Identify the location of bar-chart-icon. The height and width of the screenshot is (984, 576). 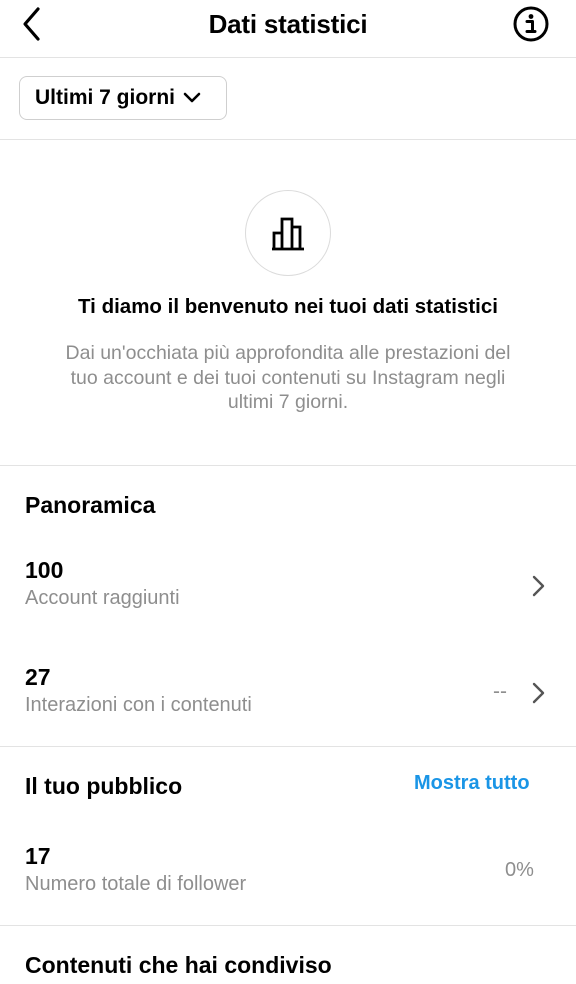
(288, 234).